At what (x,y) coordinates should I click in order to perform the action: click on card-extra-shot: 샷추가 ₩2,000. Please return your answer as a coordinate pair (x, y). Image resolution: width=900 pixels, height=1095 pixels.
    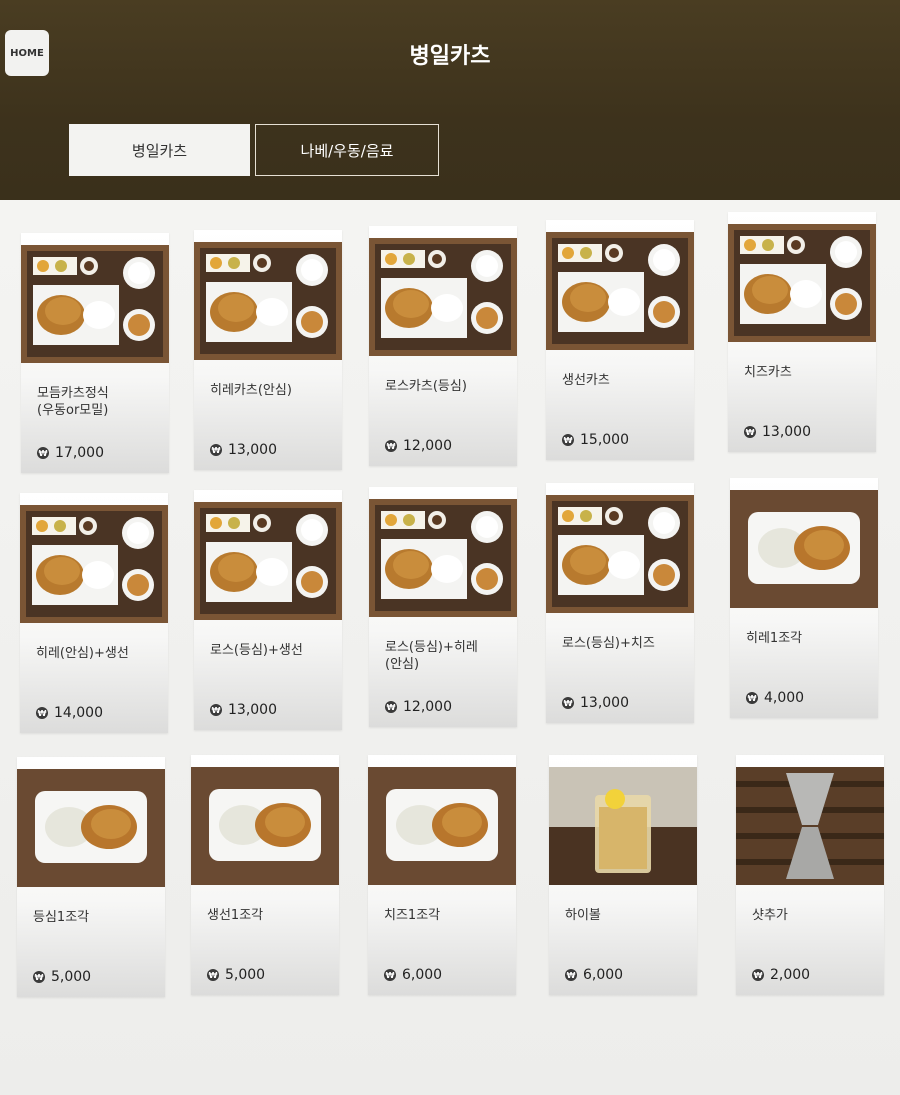
    Looking at the image, I should click on (810, 875).